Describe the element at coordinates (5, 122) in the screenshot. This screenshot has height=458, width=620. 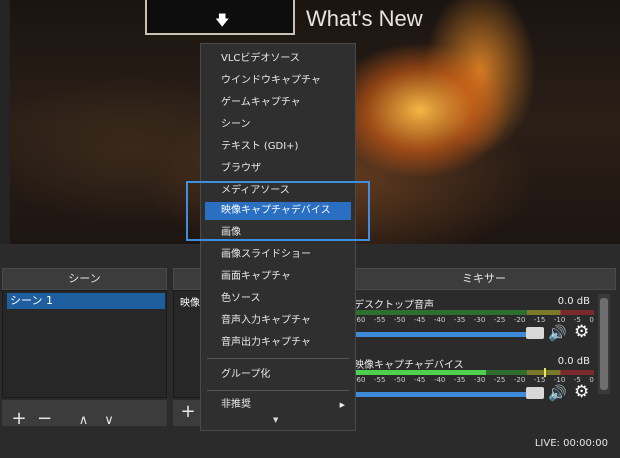
I see `preview-left-border` at that location.